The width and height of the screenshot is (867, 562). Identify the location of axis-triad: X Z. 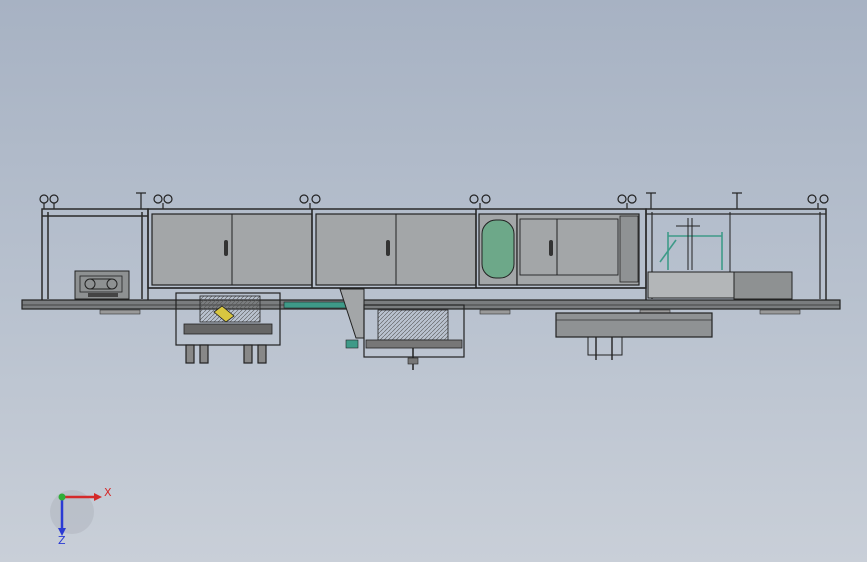
(81, 516).